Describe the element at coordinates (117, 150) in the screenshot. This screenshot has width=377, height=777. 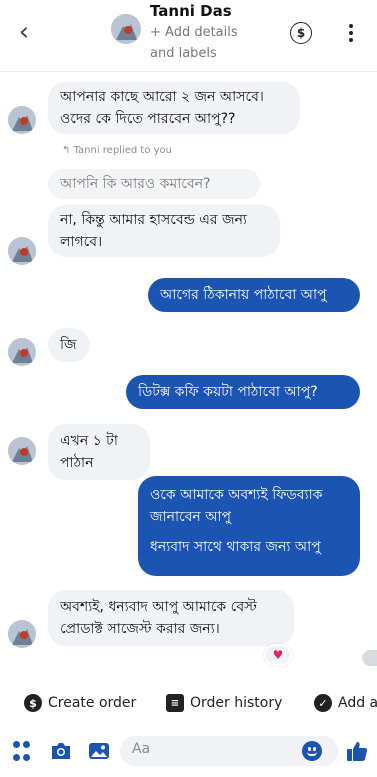
I see `reply-indicator: ↰ Tanni replied to you` at that location.